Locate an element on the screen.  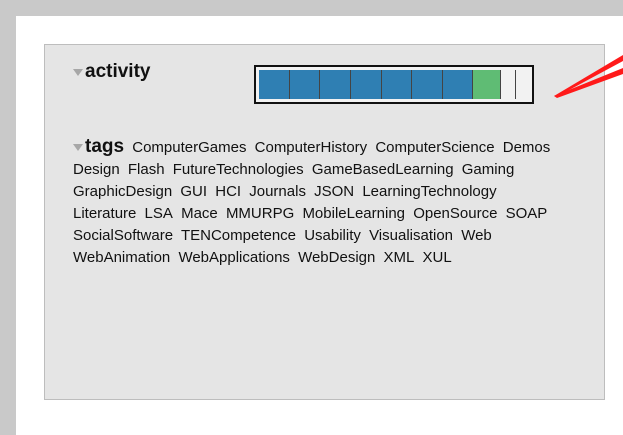
tag-link: ComputerGames is located at coordinates (189, 147).